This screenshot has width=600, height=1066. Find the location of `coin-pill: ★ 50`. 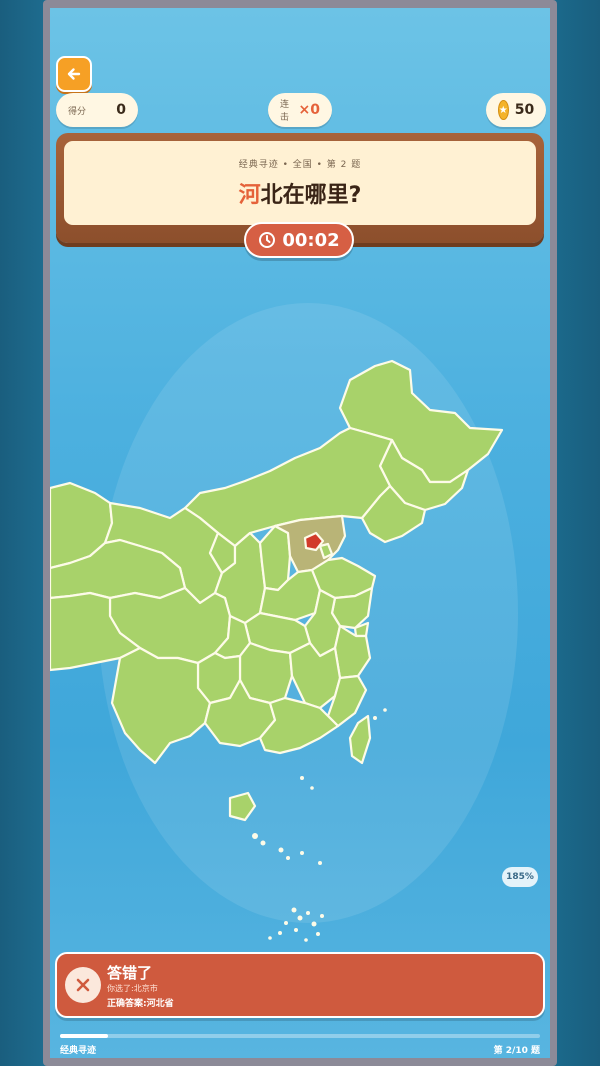

coin-pill: ★ 50 is located at coordinates (516, 110).